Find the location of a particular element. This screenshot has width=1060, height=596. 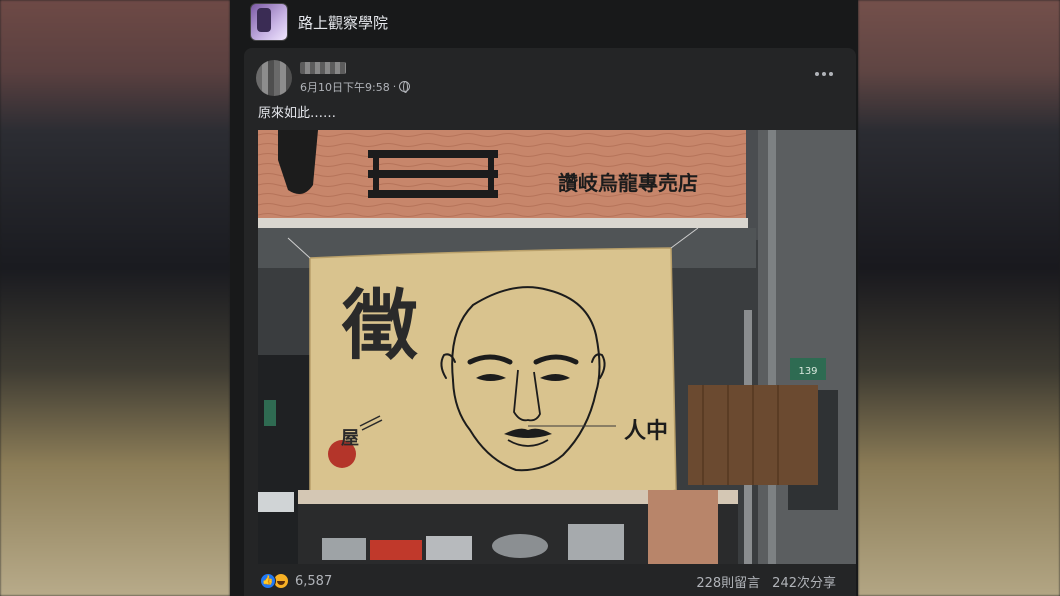

post-header: 6月10日下午9:58 · is located at coordinates (333, 78).